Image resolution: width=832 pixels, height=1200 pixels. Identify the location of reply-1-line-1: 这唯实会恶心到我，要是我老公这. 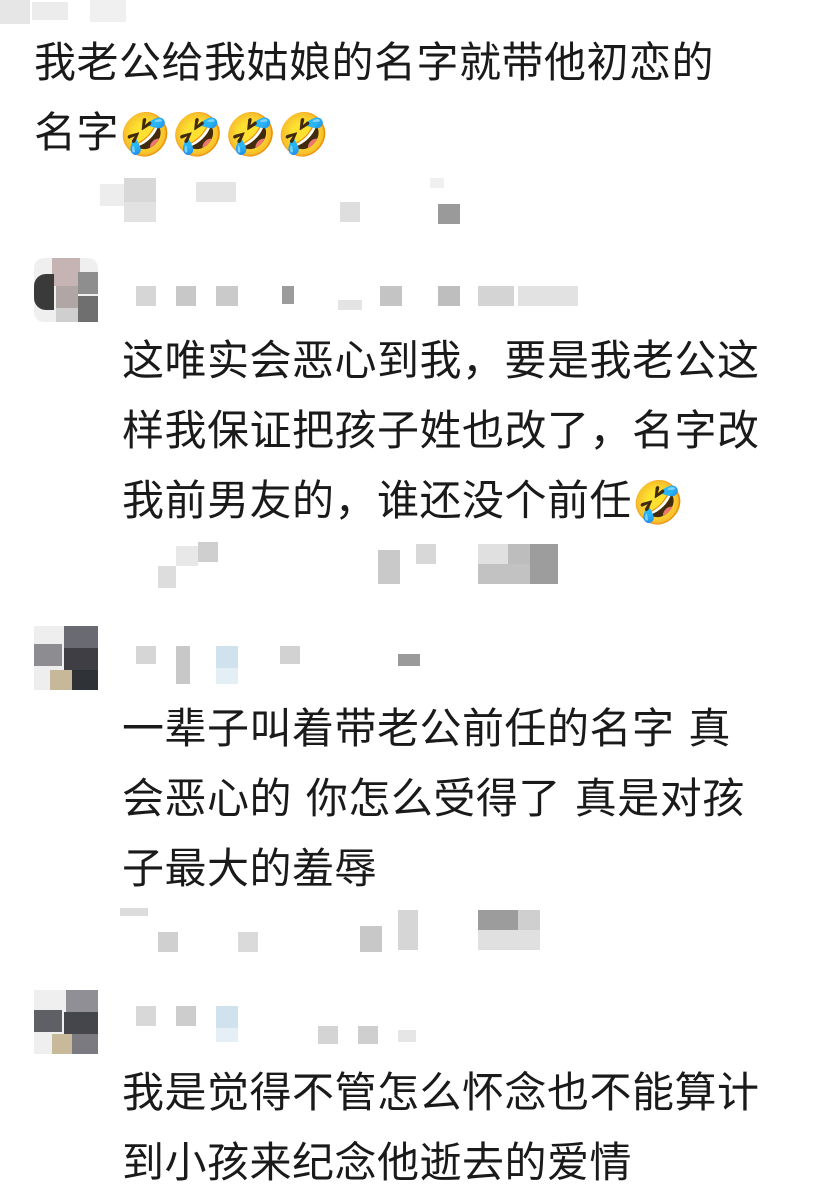
(441, 360).